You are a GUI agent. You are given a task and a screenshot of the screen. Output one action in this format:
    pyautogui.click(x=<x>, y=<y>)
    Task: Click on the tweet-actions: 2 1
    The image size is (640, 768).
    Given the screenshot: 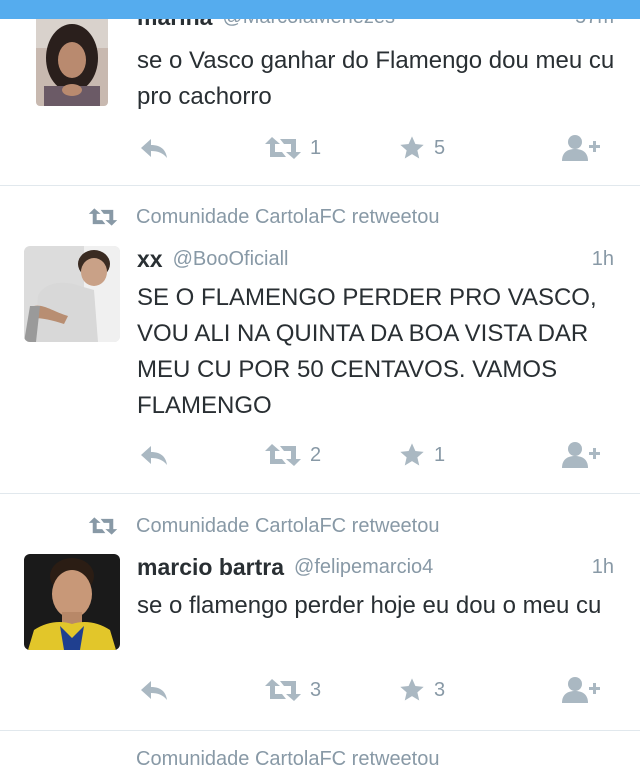 What is the action you would take?
    pyautogui.click(x=320, y=455)
    